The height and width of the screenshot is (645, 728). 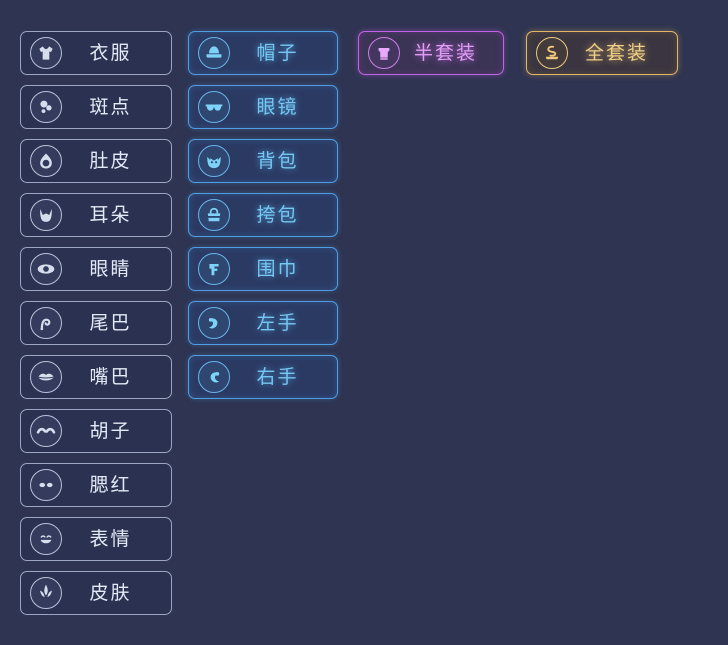 I want to click on category-button-label: 斑点, so click(x=110, y=106).